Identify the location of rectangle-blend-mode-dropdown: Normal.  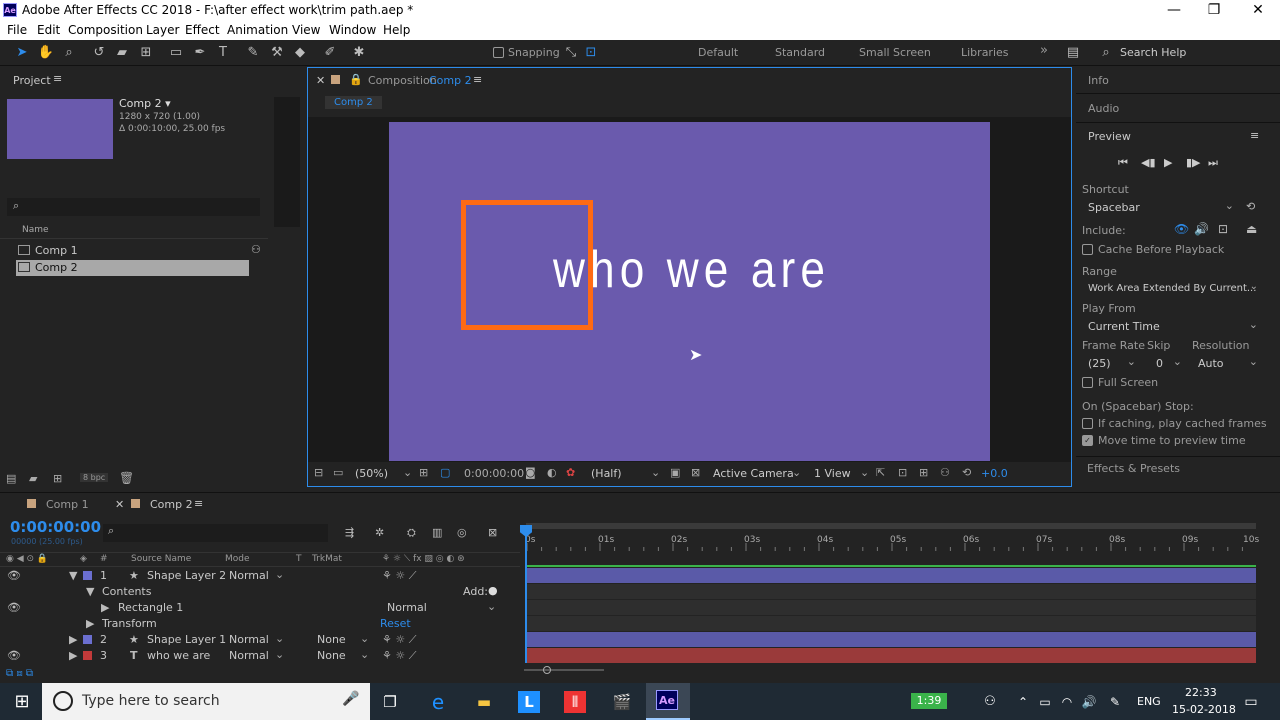
(407, 607).